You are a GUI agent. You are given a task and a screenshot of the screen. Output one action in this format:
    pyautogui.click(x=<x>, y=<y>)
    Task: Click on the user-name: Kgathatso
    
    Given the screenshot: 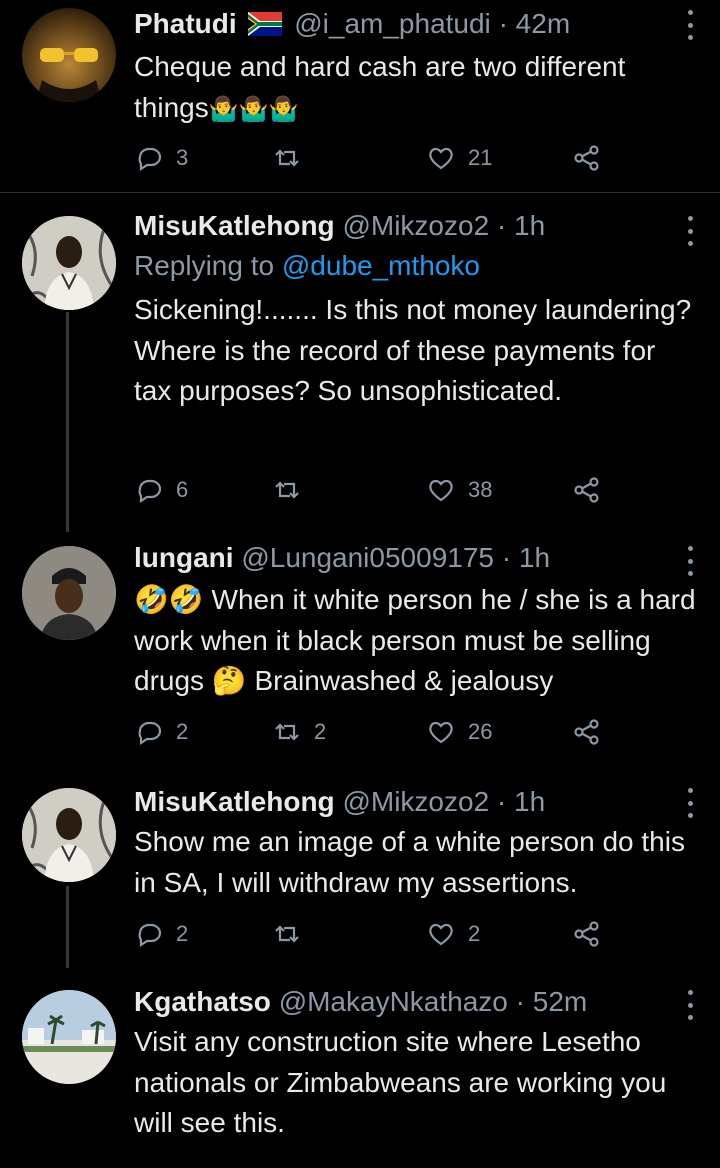 What is the action you would take?
    pyautogui.click(x=202, y=1001)
    